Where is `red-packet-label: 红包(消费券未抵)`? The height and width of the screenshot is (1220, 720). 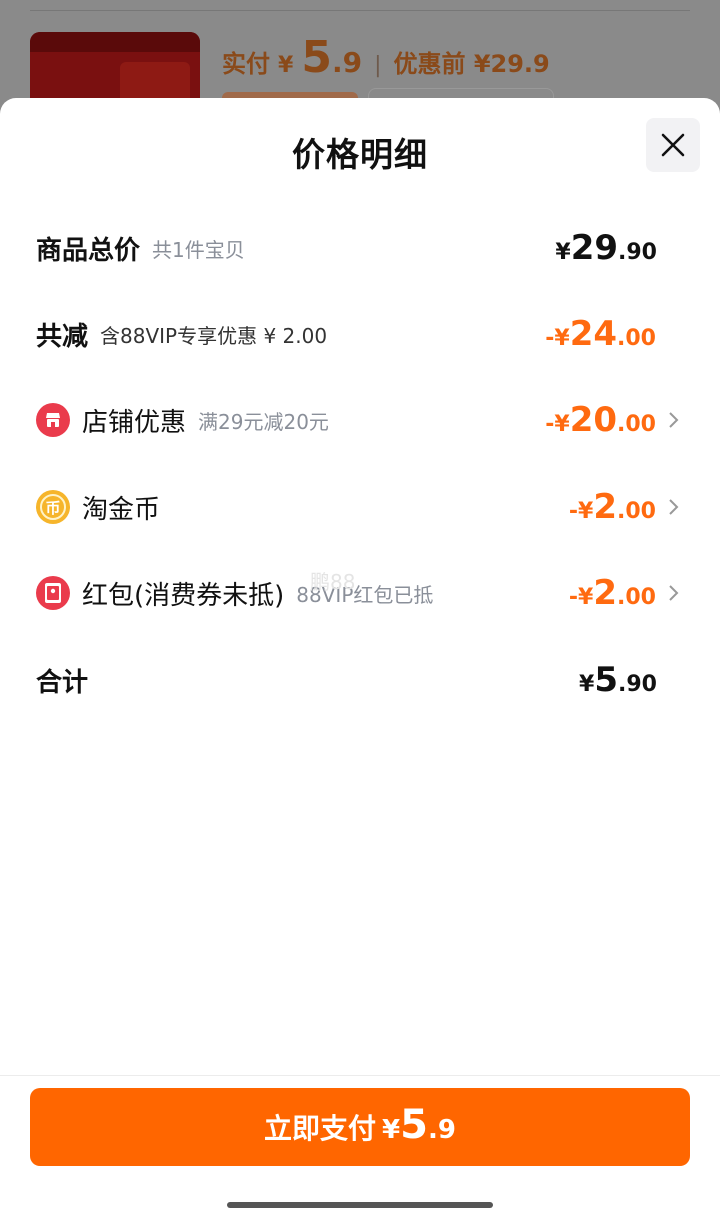 red-packet-label: 红包(消费券未抵) is located at coordinates (183, 595).